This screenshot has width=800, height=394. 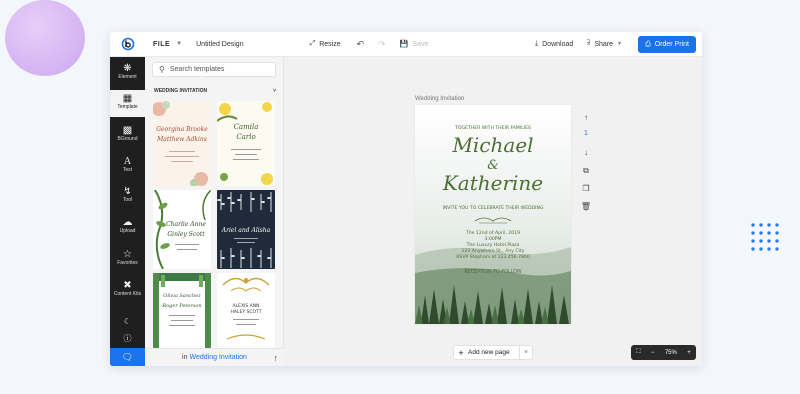 I want to click on save-label: Save, so click(x=420, y=44).